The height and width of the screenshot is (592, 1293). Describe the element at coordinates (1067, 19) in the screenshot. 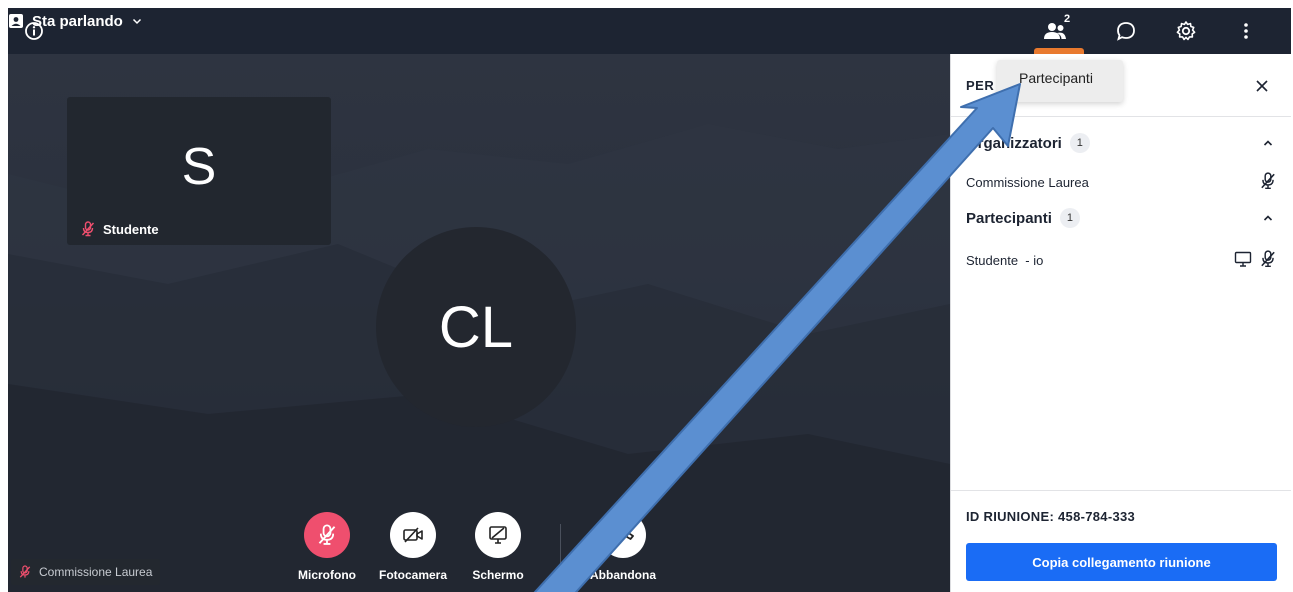

I see `participants-count-badge: 2` at that location.